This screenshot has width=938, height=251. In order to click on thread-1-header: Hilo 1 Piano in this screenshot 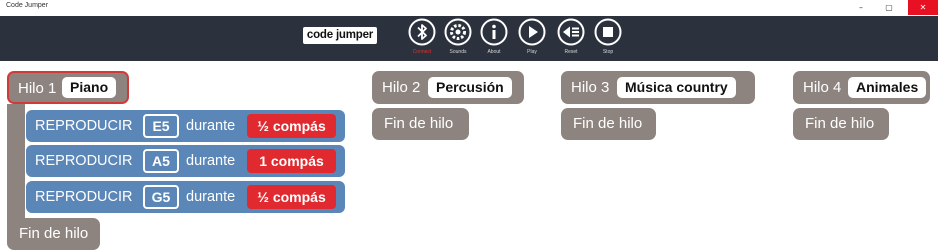, I will do `click(68, 87)`.